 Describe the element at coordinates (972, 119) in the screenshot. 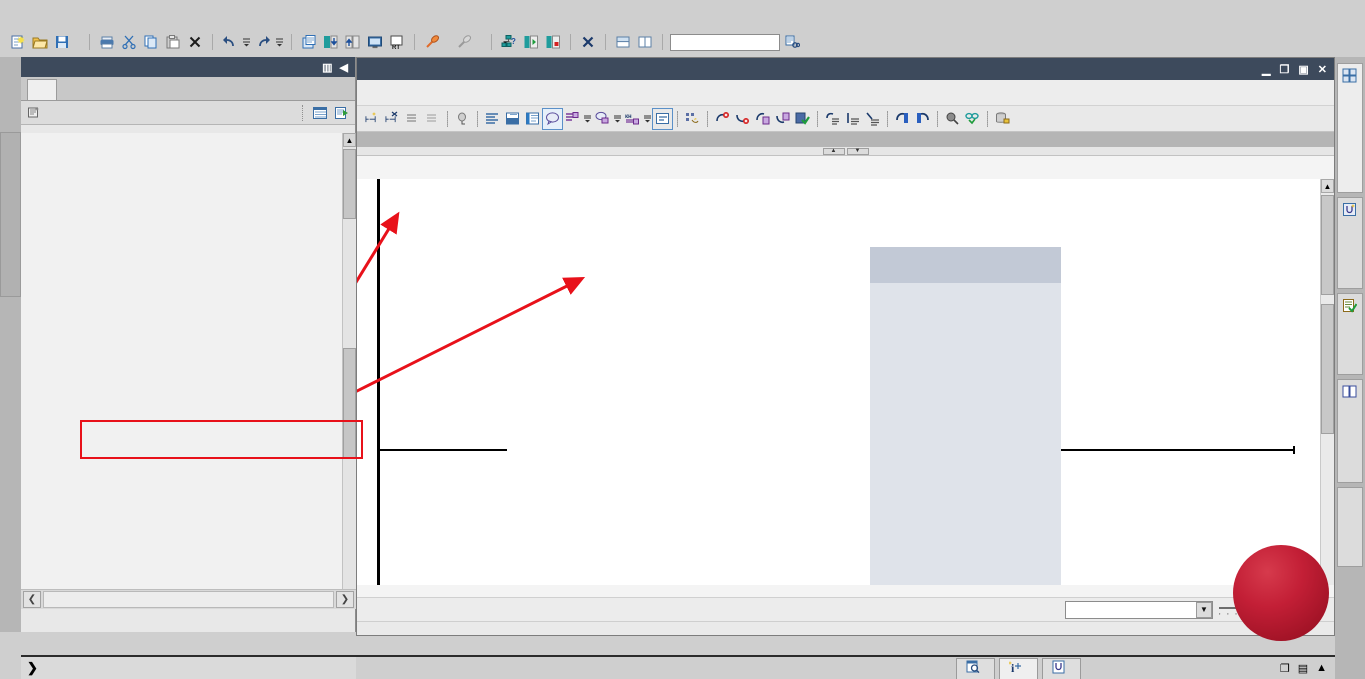

I see `monitor-icon` at that location.